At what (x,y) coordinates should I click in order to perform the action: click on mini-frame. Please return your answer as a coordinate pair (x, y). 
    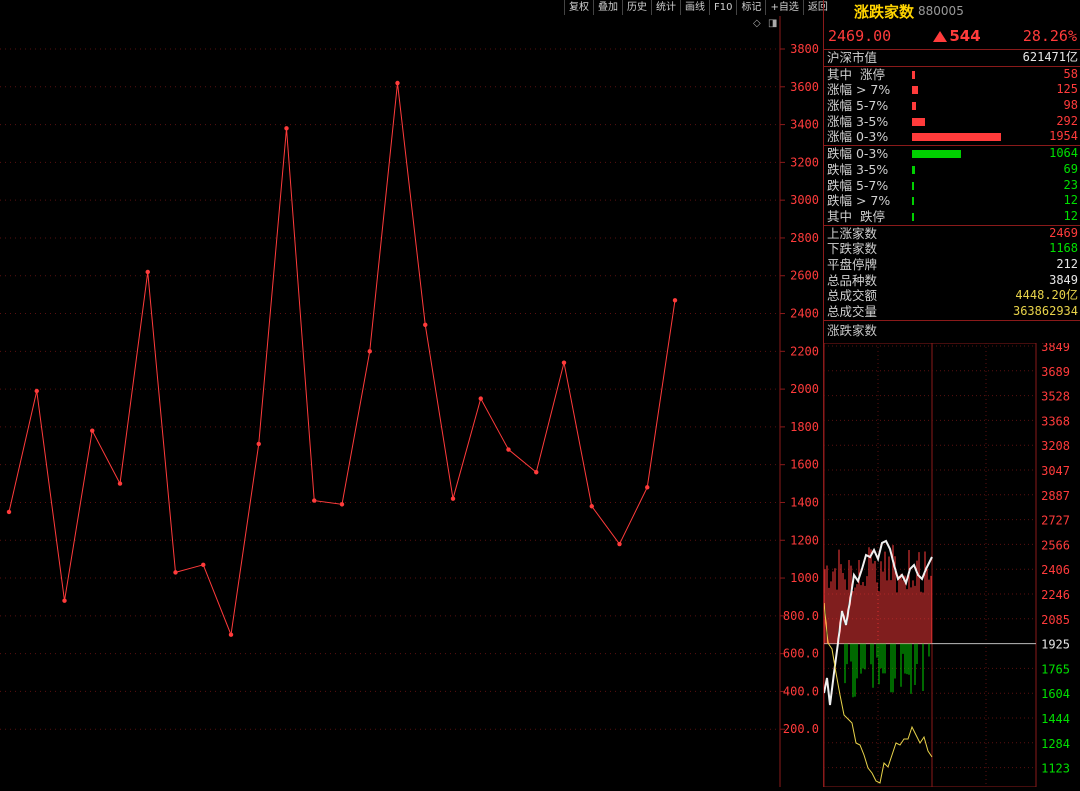
    Looking at the image, I should click on (930, 565).